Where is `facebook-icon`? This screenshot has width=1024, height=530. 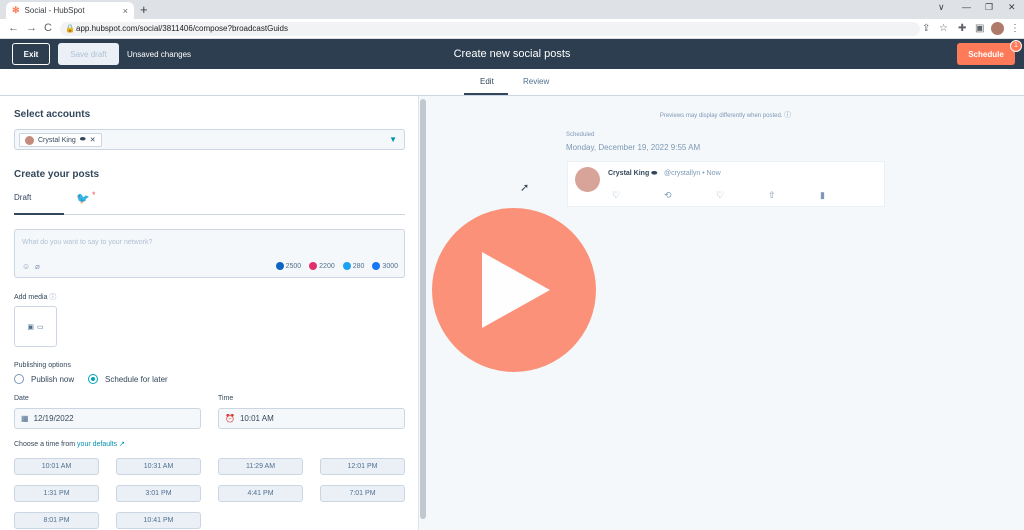 facebook-icon is located at coordinates (376, 266).